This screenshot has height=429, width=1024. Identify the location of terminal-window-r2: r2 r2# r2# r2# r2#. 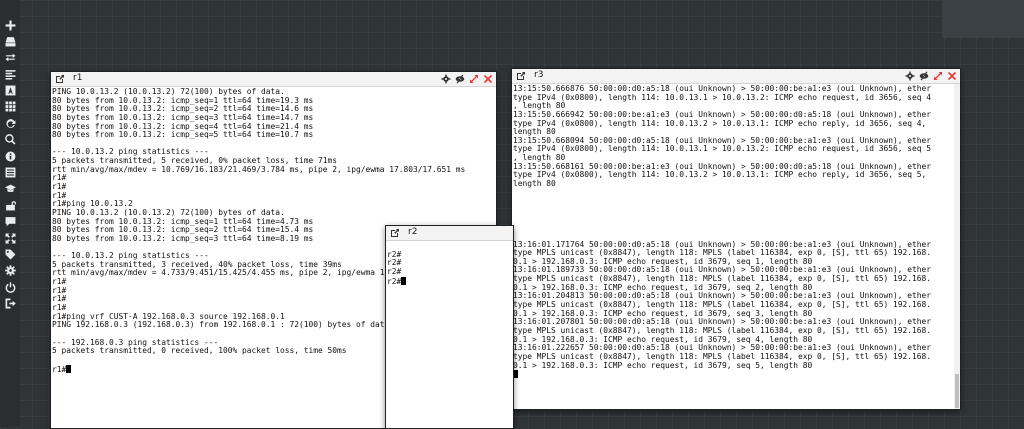
(449, 327).